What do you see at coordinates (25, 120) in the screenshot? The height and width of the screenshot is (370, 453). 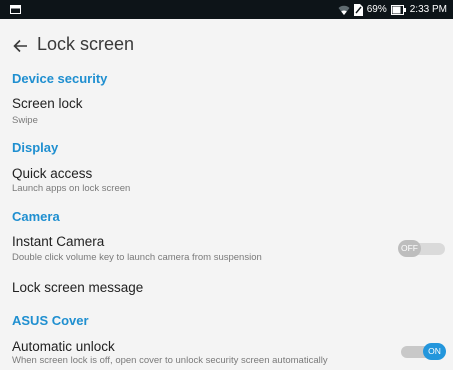 I see `setting-summary: Swipe` at bounding box center [25, 120].